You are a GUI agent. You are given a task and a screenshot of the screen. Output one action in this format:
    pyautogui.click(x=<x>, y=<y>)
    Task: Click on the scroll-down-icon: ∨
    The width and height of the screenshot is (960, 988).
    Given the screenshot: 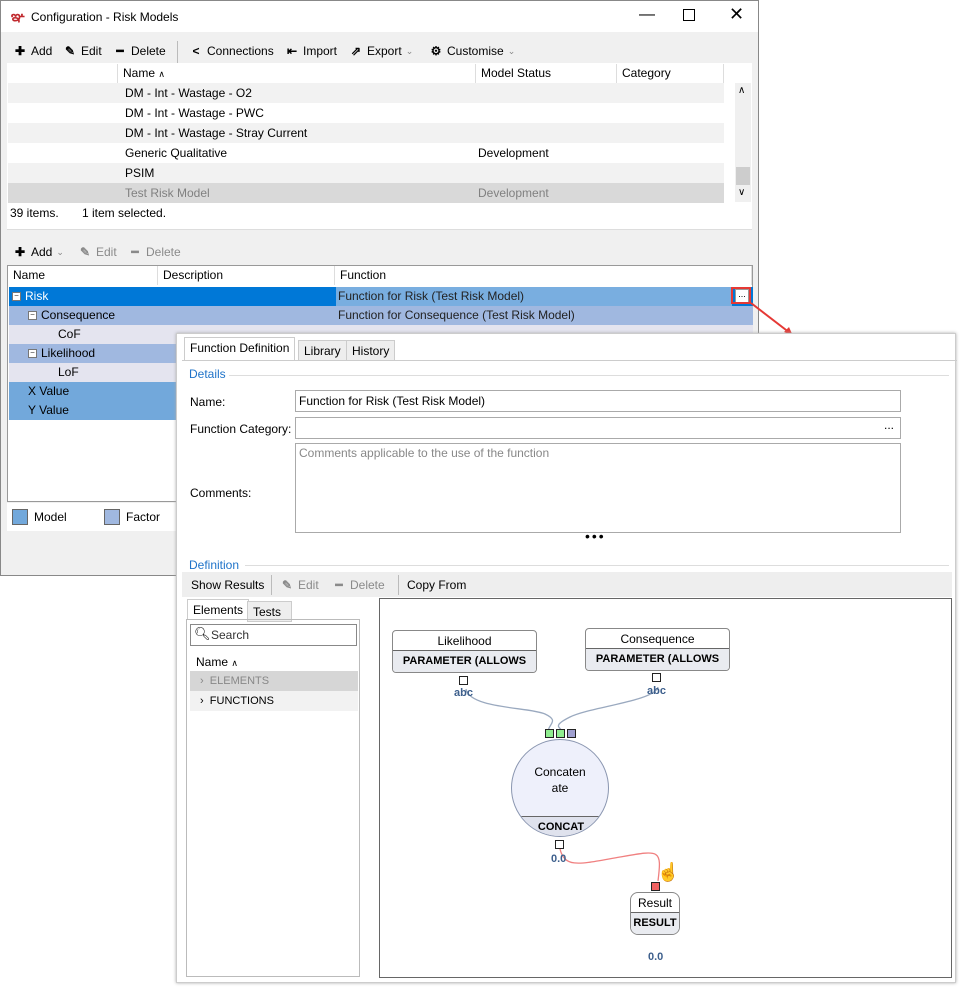 What is the action you would take?
    pyautogui.click(x=741, y=192)
    